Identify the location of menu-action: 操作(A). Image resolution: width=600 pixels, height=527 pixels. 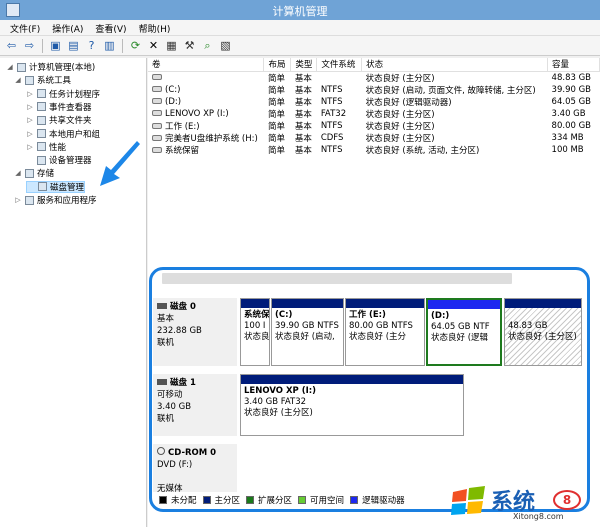
(67, 27).